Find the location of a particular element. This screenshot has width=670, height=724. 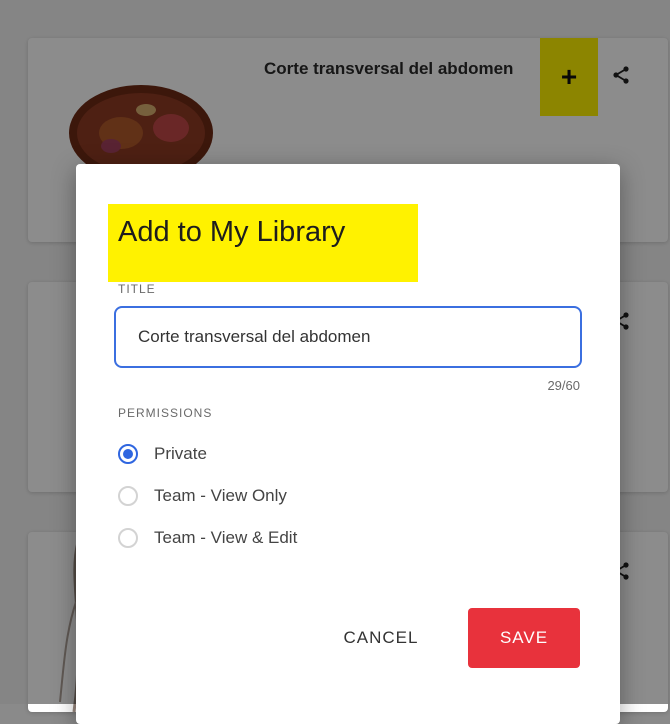

title-field-label: TITLE is located at coordinates (137, 289).